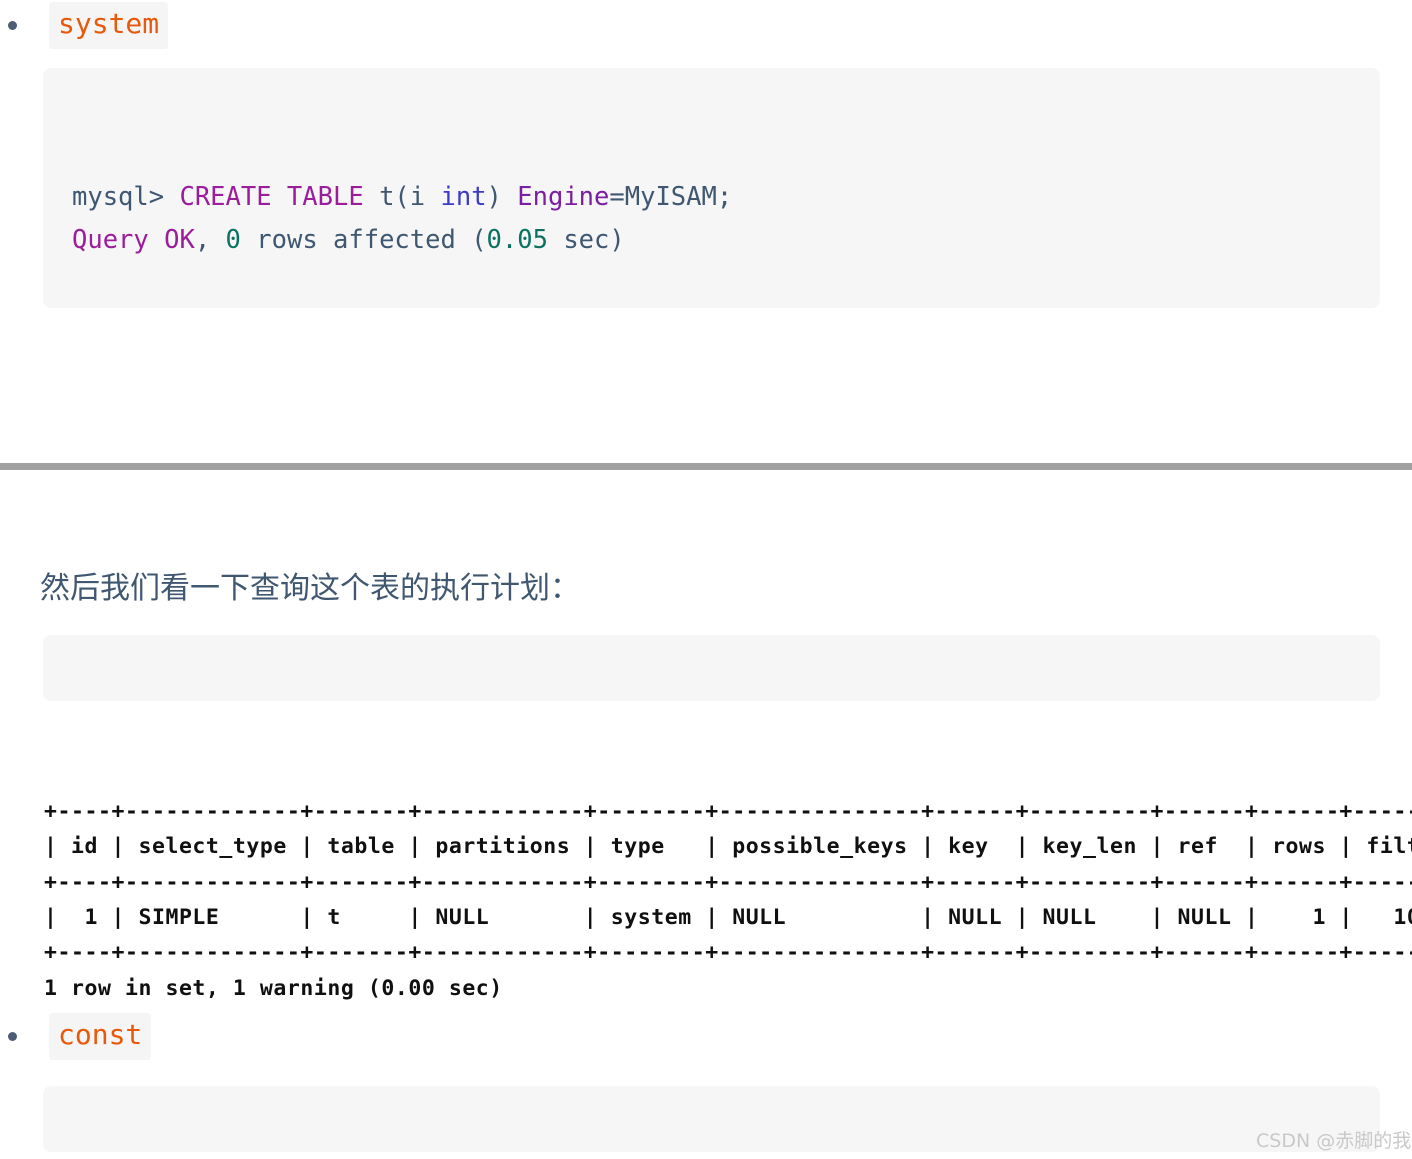 The height and width of the screenshot is (1159, 1412). What do you see at coordinates (363, 240) in the screenshot?
I see `code-token: rows affected (` at bounding box center [363, 240].